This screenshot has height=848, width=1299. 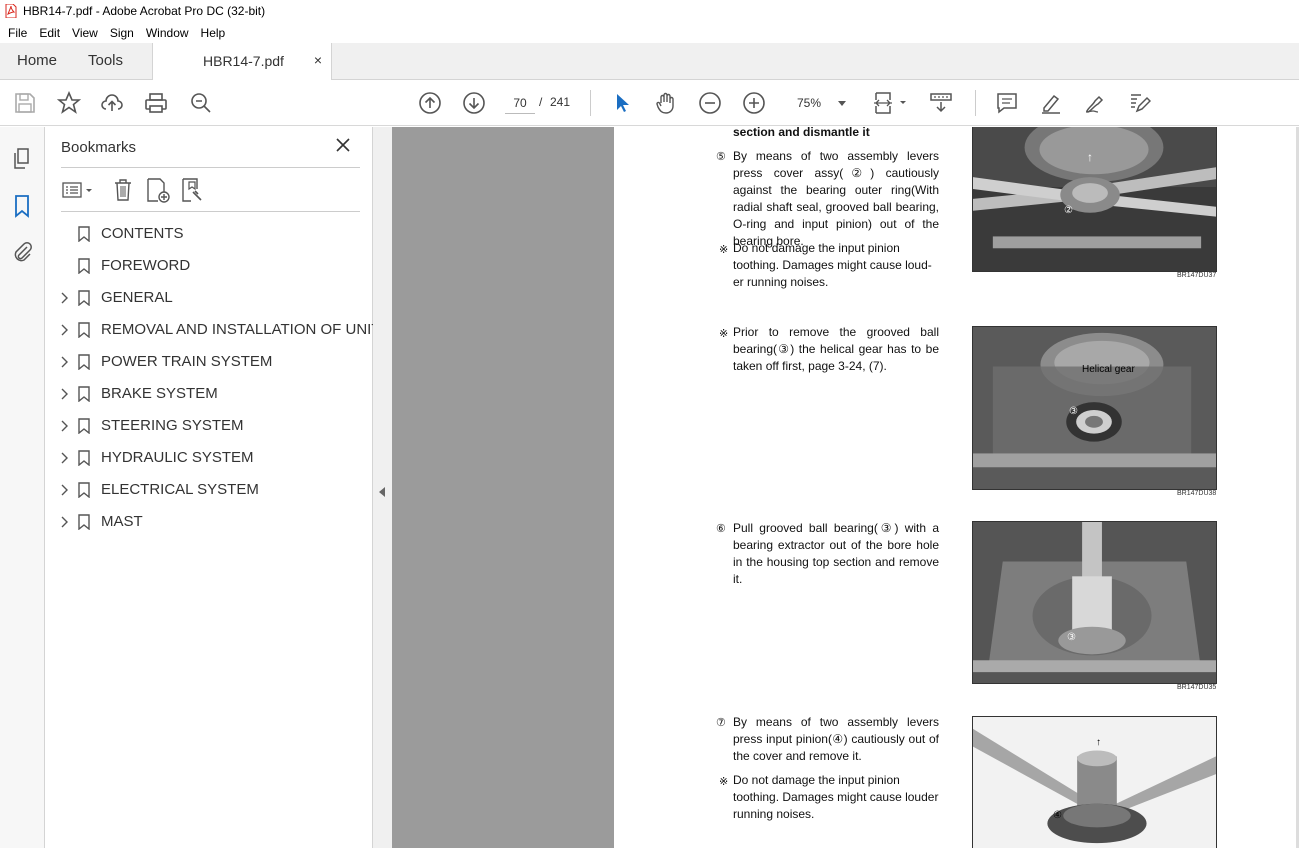 What do you see at coordinates (1094, 199) in the screenshot?
I see `photo-cover-assy: ↑ ②` at bounding box center [1094, 199].